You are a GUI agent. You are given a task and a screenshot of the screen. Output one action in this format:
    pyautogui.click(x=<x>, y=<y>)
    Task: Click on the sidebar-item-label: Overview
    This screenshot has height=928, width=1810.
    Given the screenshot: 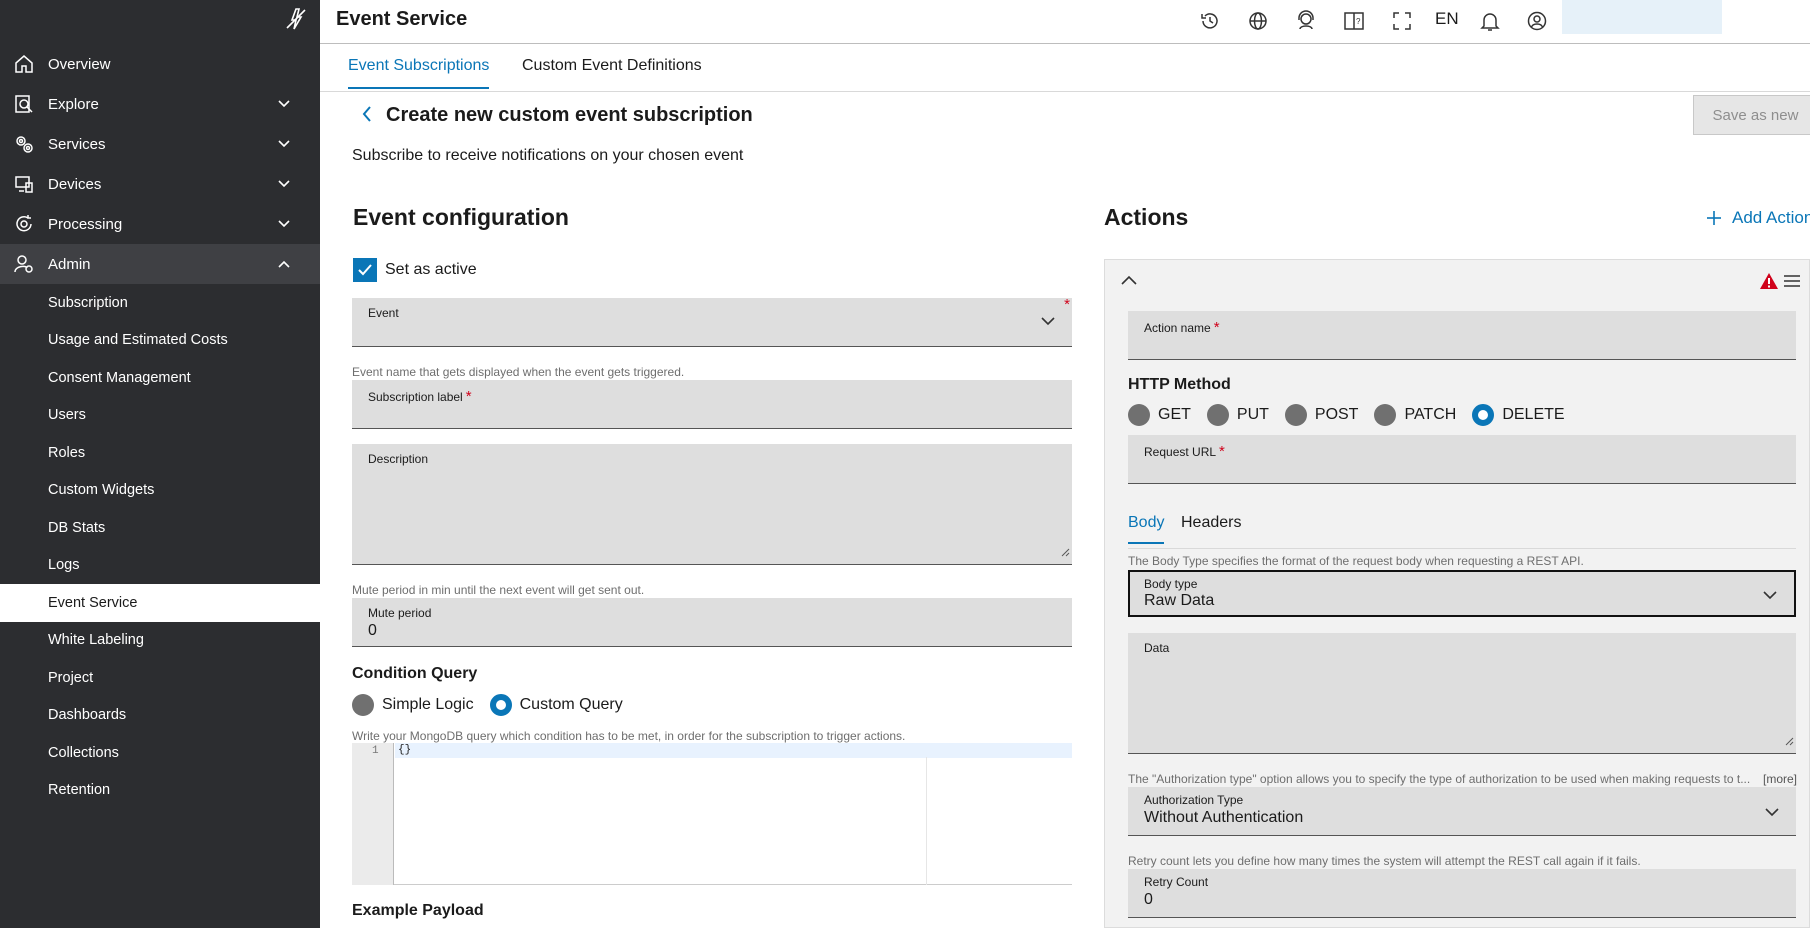 What is the action you would take?
    pyautogui.click(x=79, y=64)
    